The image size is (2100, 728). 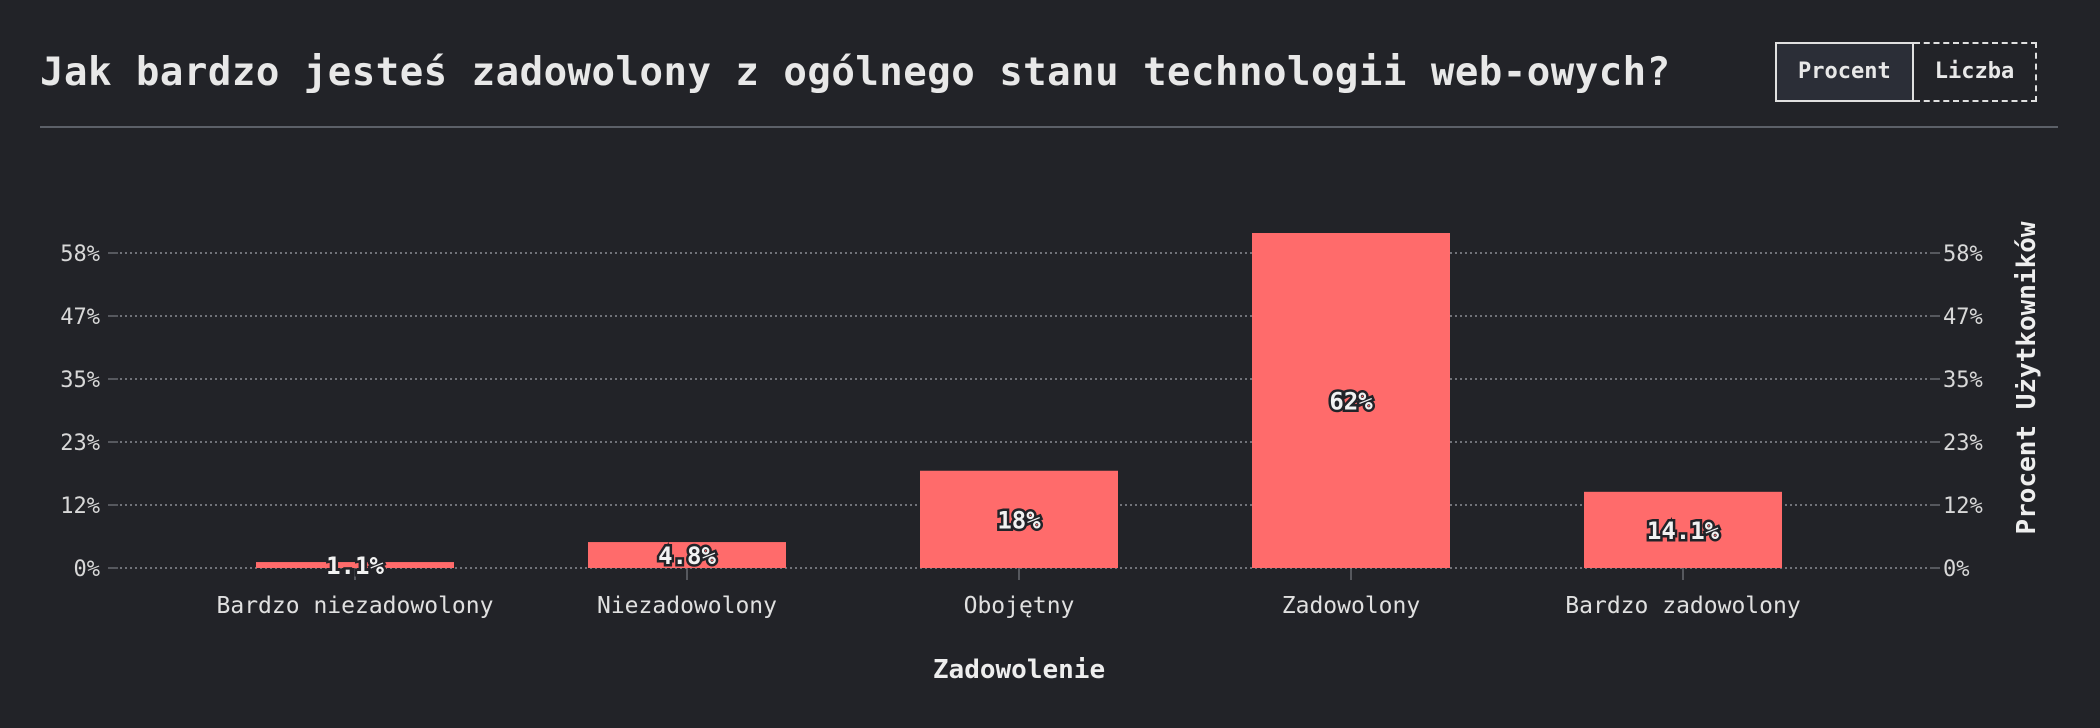 I want to click on bar-value-label: 18%, so click(x=1019, y=520).